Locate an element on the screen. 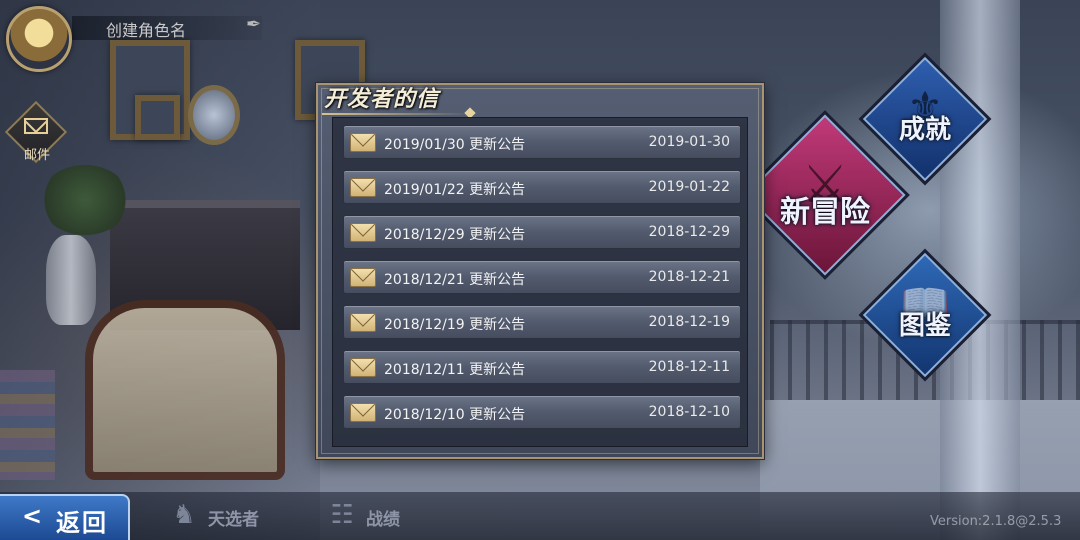  letter-date: 2018-12-11 is located at coordinates (689, 367).